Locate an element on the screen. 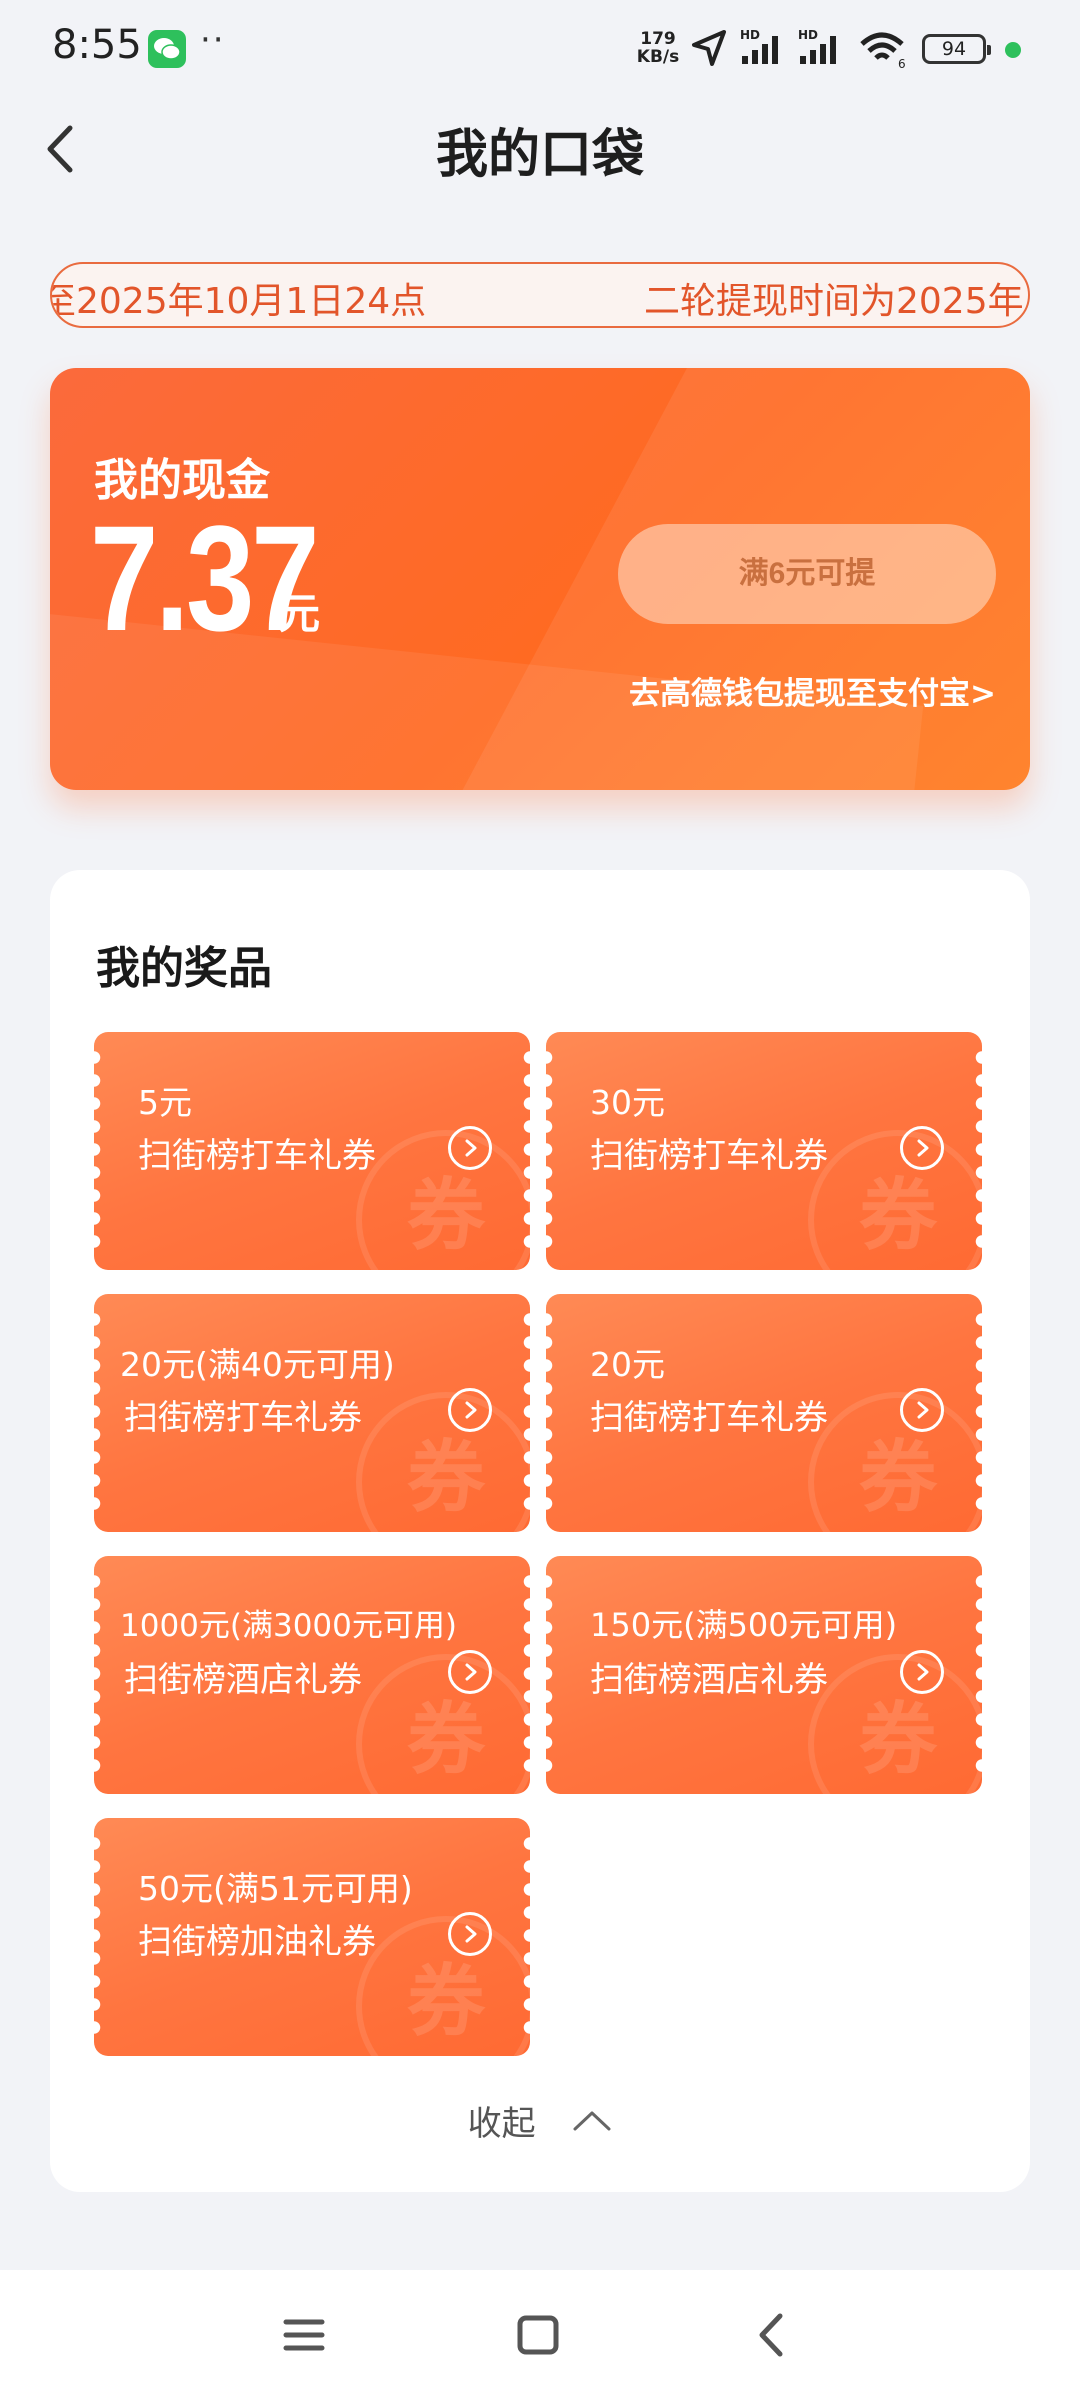  status-bar: 8:55 ·· 179 KB/s HD HD 6 94 is located at coordinates (540, 48).